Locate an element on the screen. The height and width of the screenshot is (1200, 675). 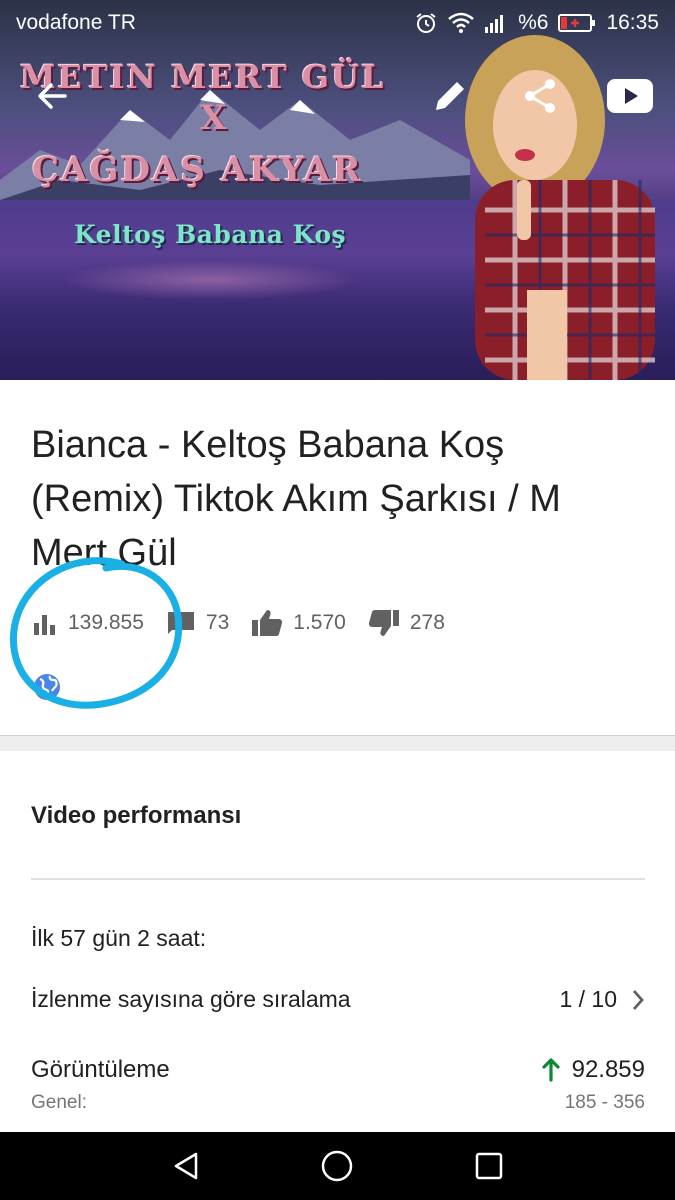
views-row: Görüntüleme 92.859 is located at coordinates (338, 1070).